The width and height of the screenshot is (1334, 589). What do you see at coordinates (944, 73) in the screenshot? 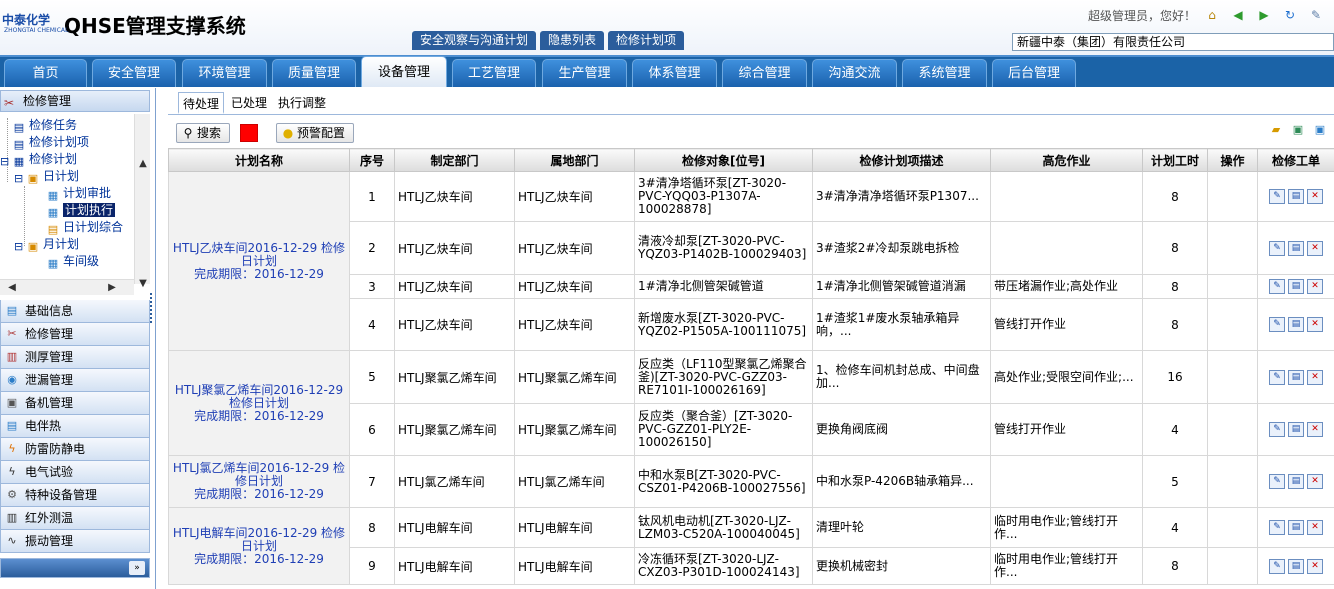
I see `nav-tab-system-admin: 系统管理` at bounding box center [944, 73].